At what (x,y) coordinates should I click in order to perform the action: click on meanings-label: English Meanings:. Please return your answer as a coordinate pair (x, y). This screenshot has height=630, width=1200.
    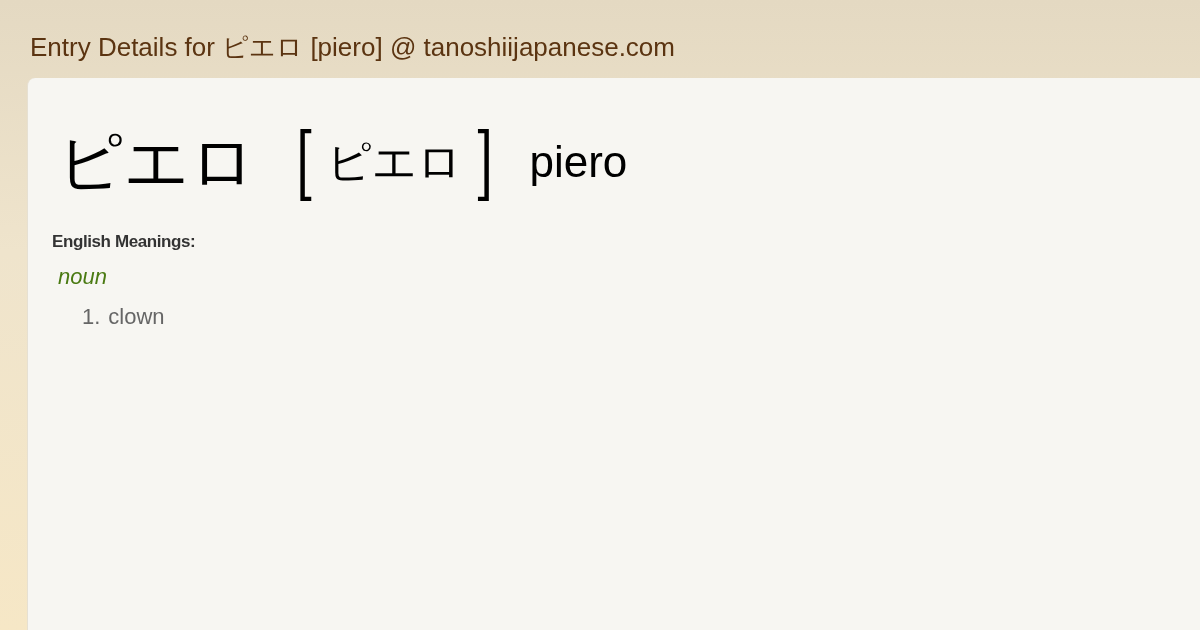
    Looking at the image, I should click on (124, 242).